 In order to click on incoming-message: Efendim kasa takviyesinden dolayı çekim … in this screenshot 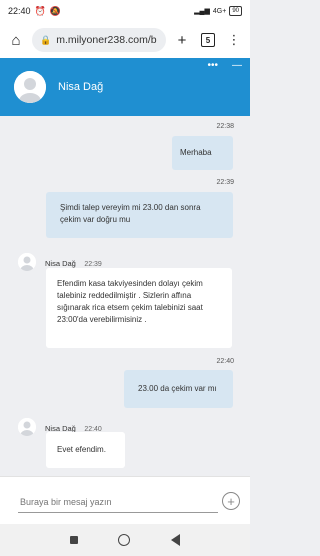, I will do `click(139, 308)`.